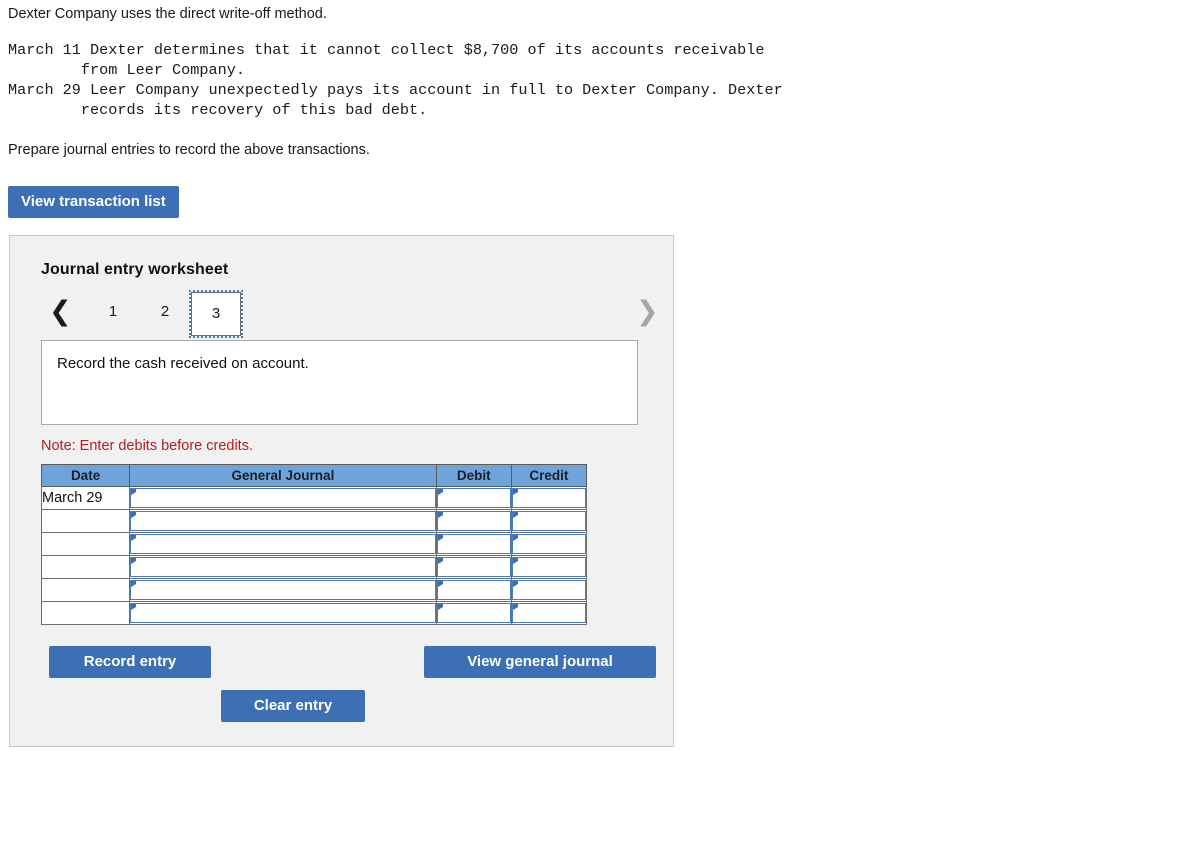 The width and height of the screenshot is (1190, 868). I want to click on chevron-right-icon: ❯, so click(647, 312).